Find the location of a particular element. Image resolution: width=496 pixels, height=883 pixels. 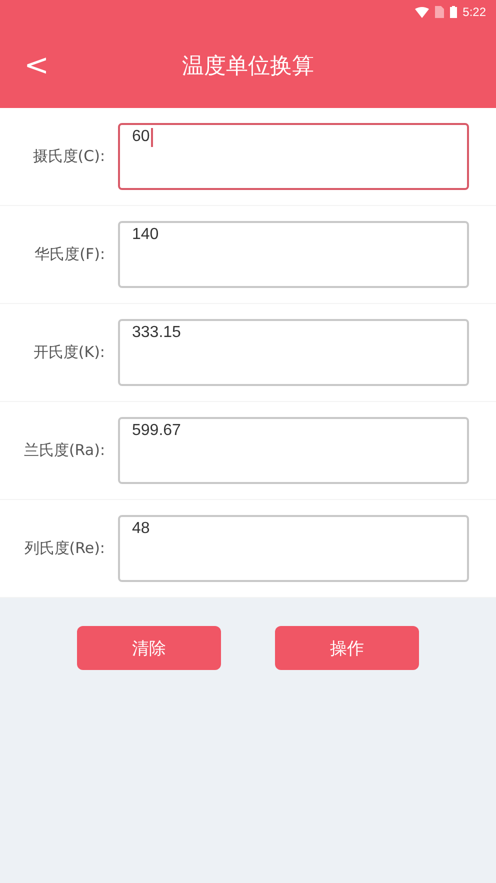

field-label: 开氏度(K): is located at coordinates (69, 352).